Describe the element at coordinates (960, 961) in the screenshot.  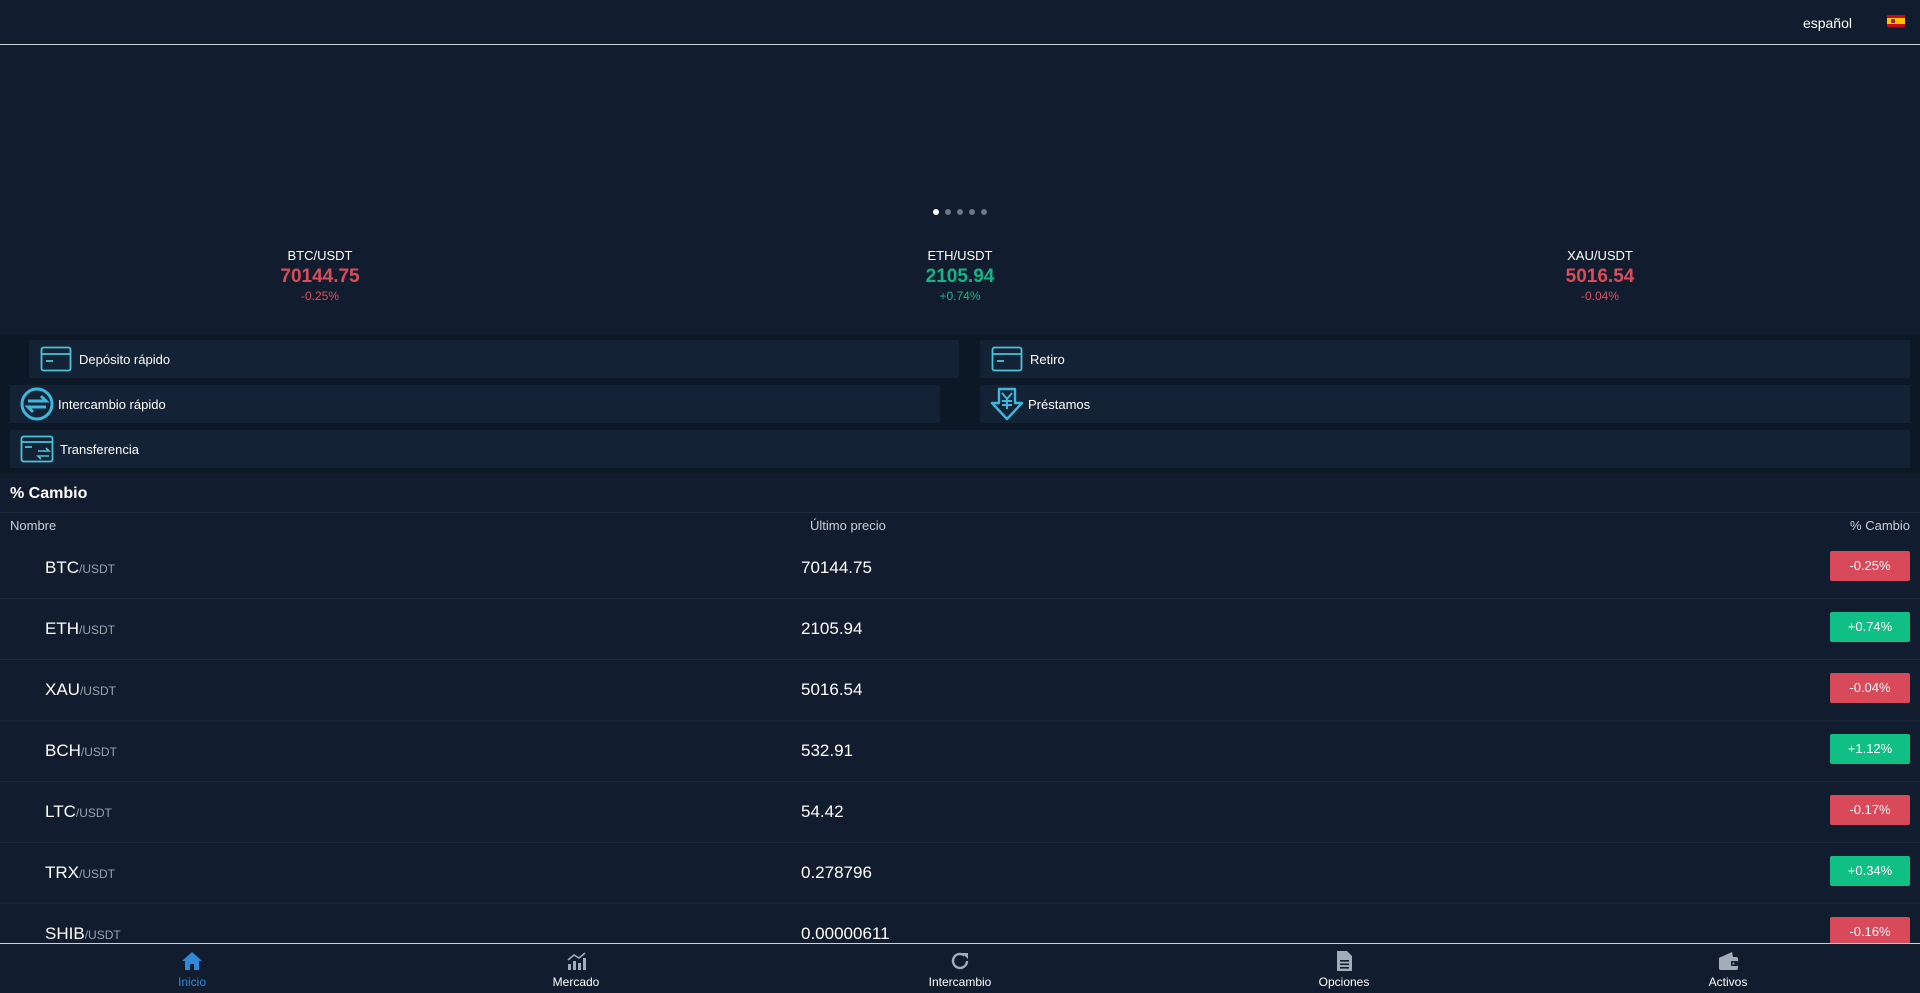
I see `refresh-icon` at that location.